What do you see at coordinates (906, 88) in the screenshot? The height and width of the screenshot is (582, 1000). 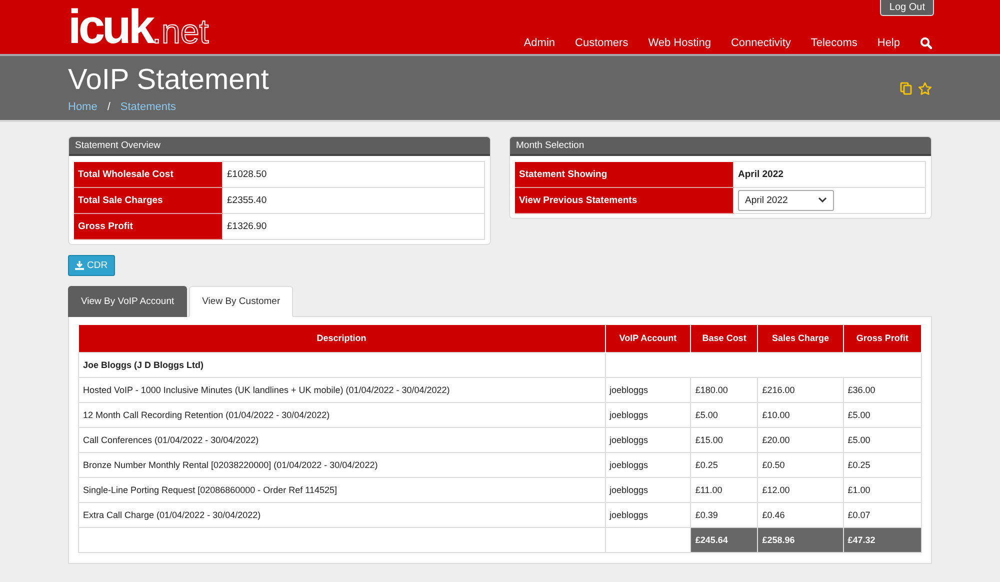 I see `copy-icon` at bounding box center [906, 88].